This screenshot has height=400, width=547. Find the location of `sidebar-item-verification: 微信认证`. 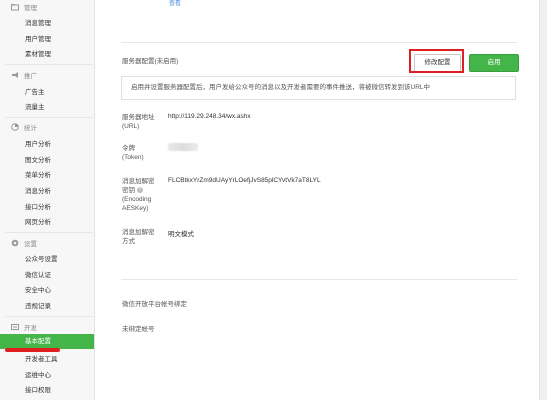

sidebar-item-verification: 微信认证 is located at coordinates (38, 274).